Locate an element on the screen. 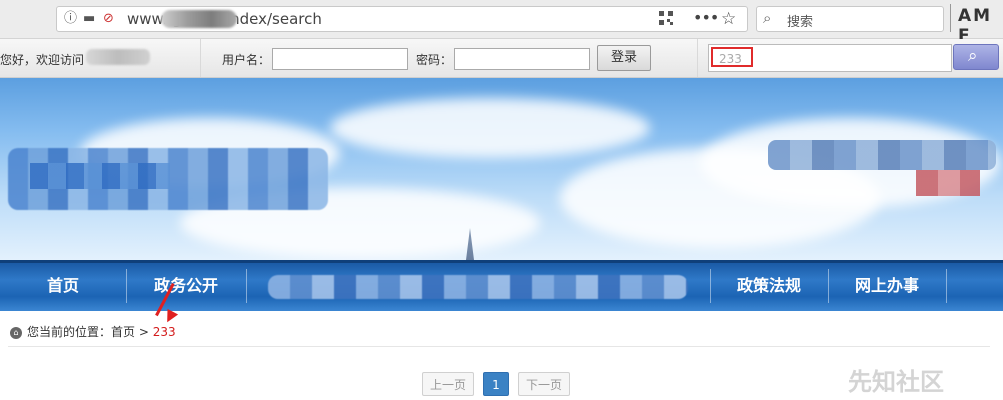 This screenshot has height=400, width=1003. nav-item-government-affairs: 政务公开 is located at coordinates (186, 285).